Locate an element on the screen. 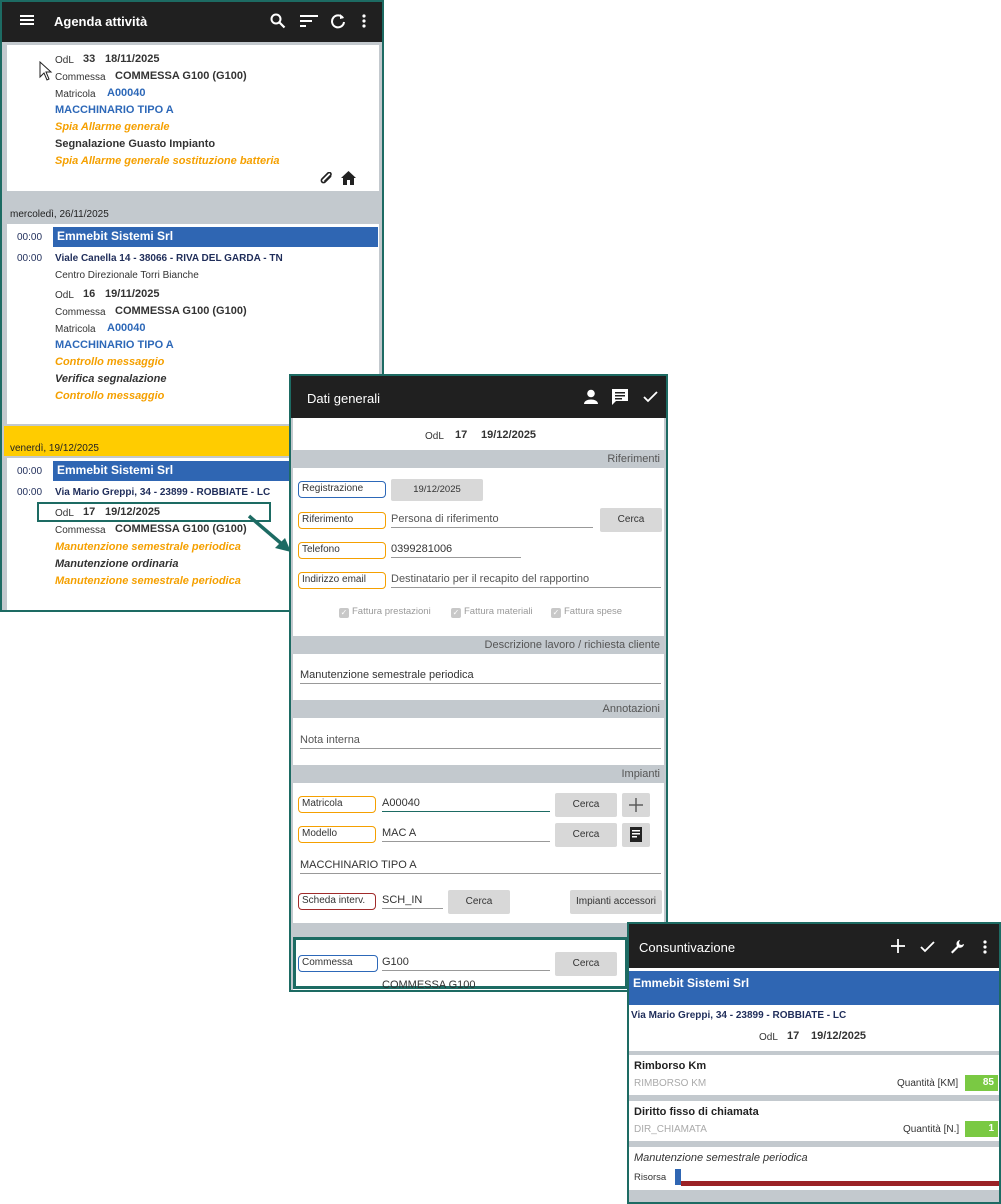 The image size is (1001, 1204). modello-detail-button is located at coordinates (636, 835).